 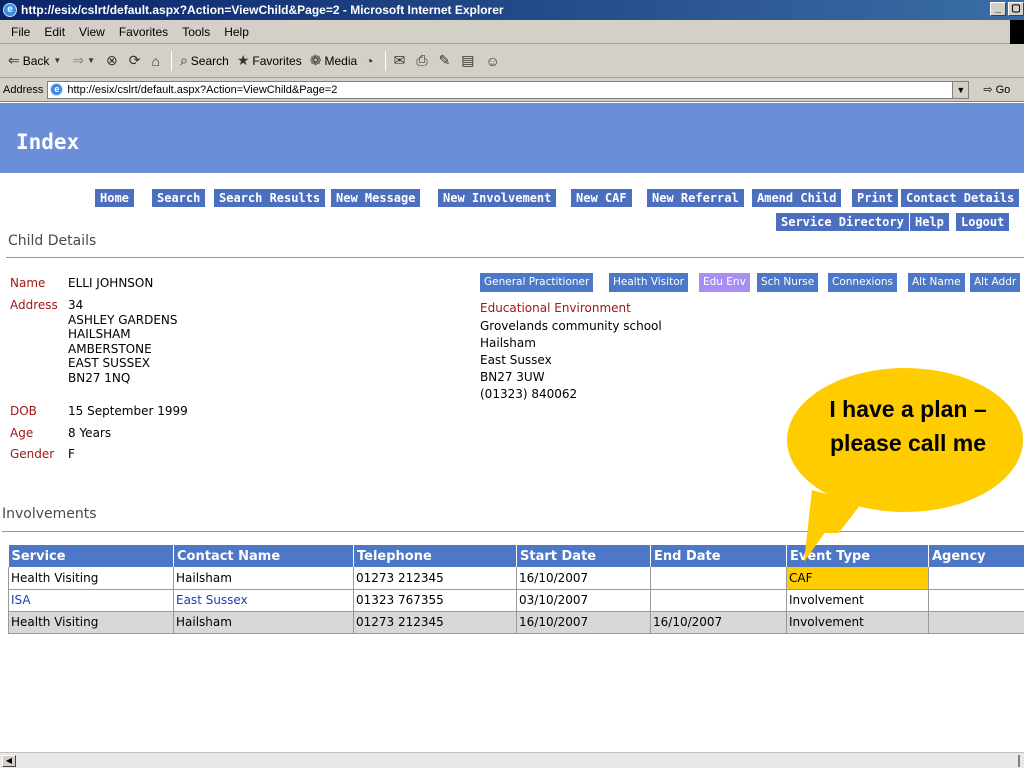 I want to click on go-button: ⇨ Go, so click(x=997, y=90).